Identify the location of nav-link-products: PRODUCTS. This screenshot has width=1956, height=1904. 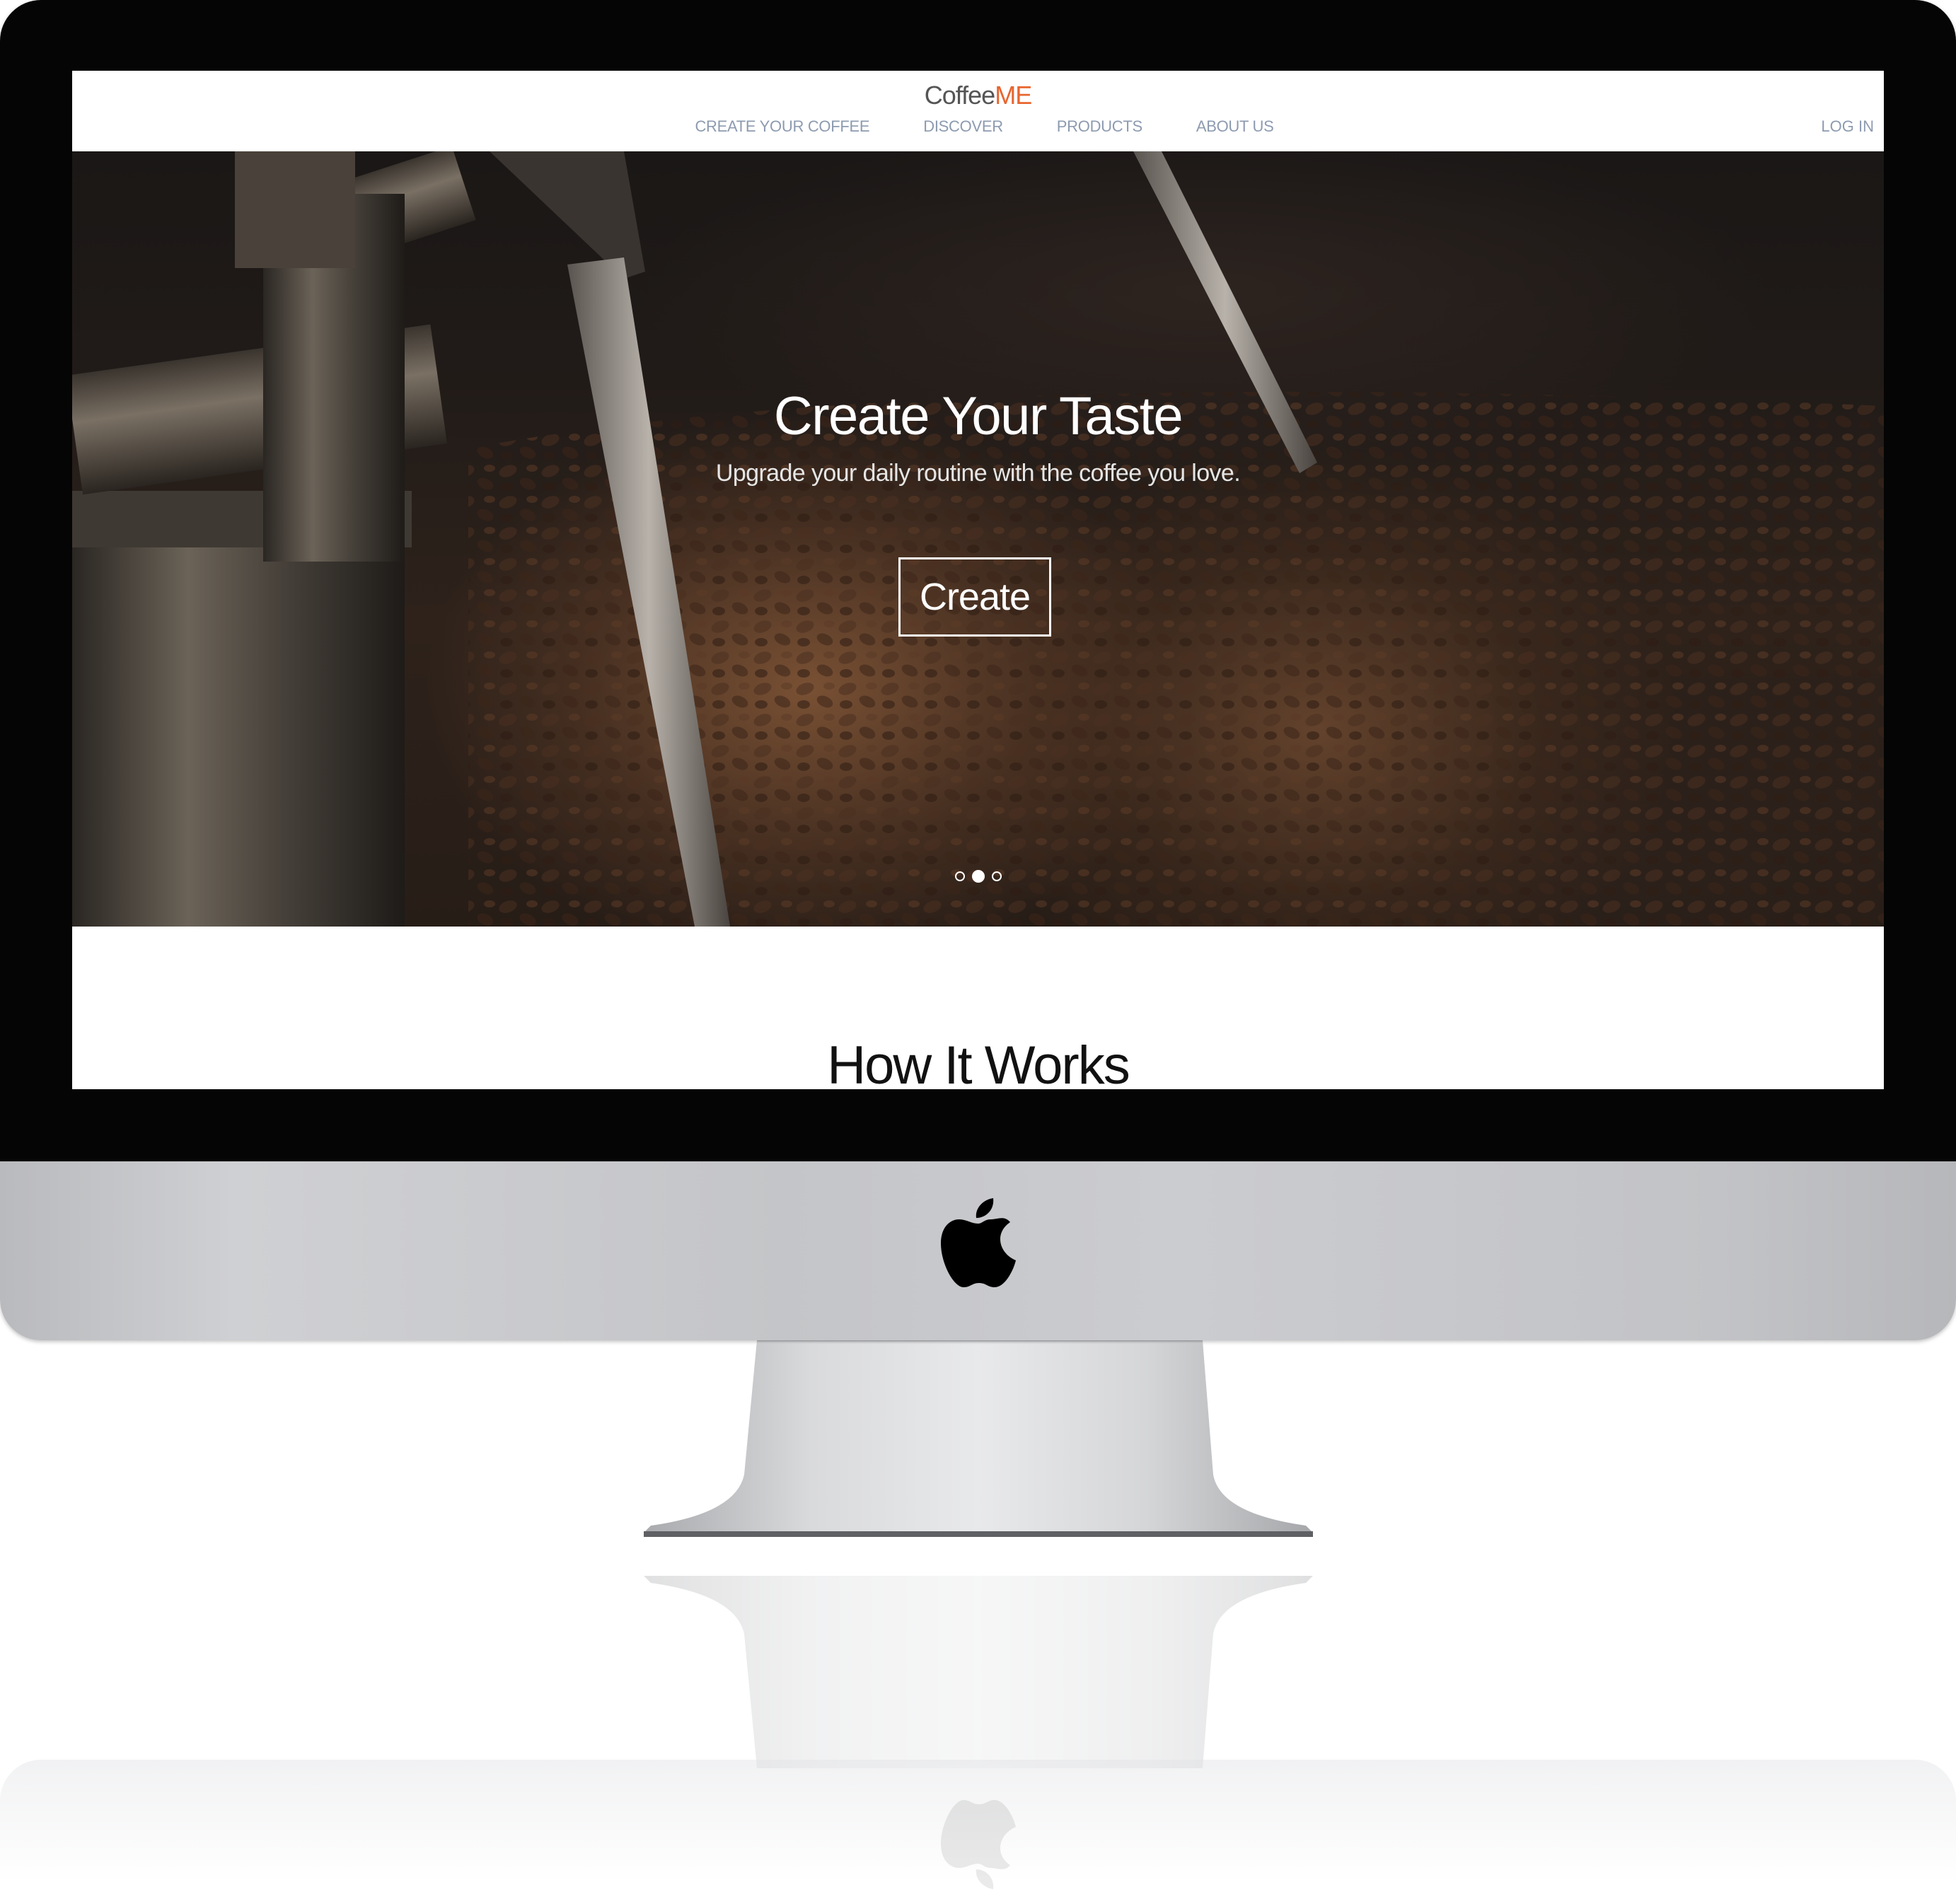
(1099, 127).